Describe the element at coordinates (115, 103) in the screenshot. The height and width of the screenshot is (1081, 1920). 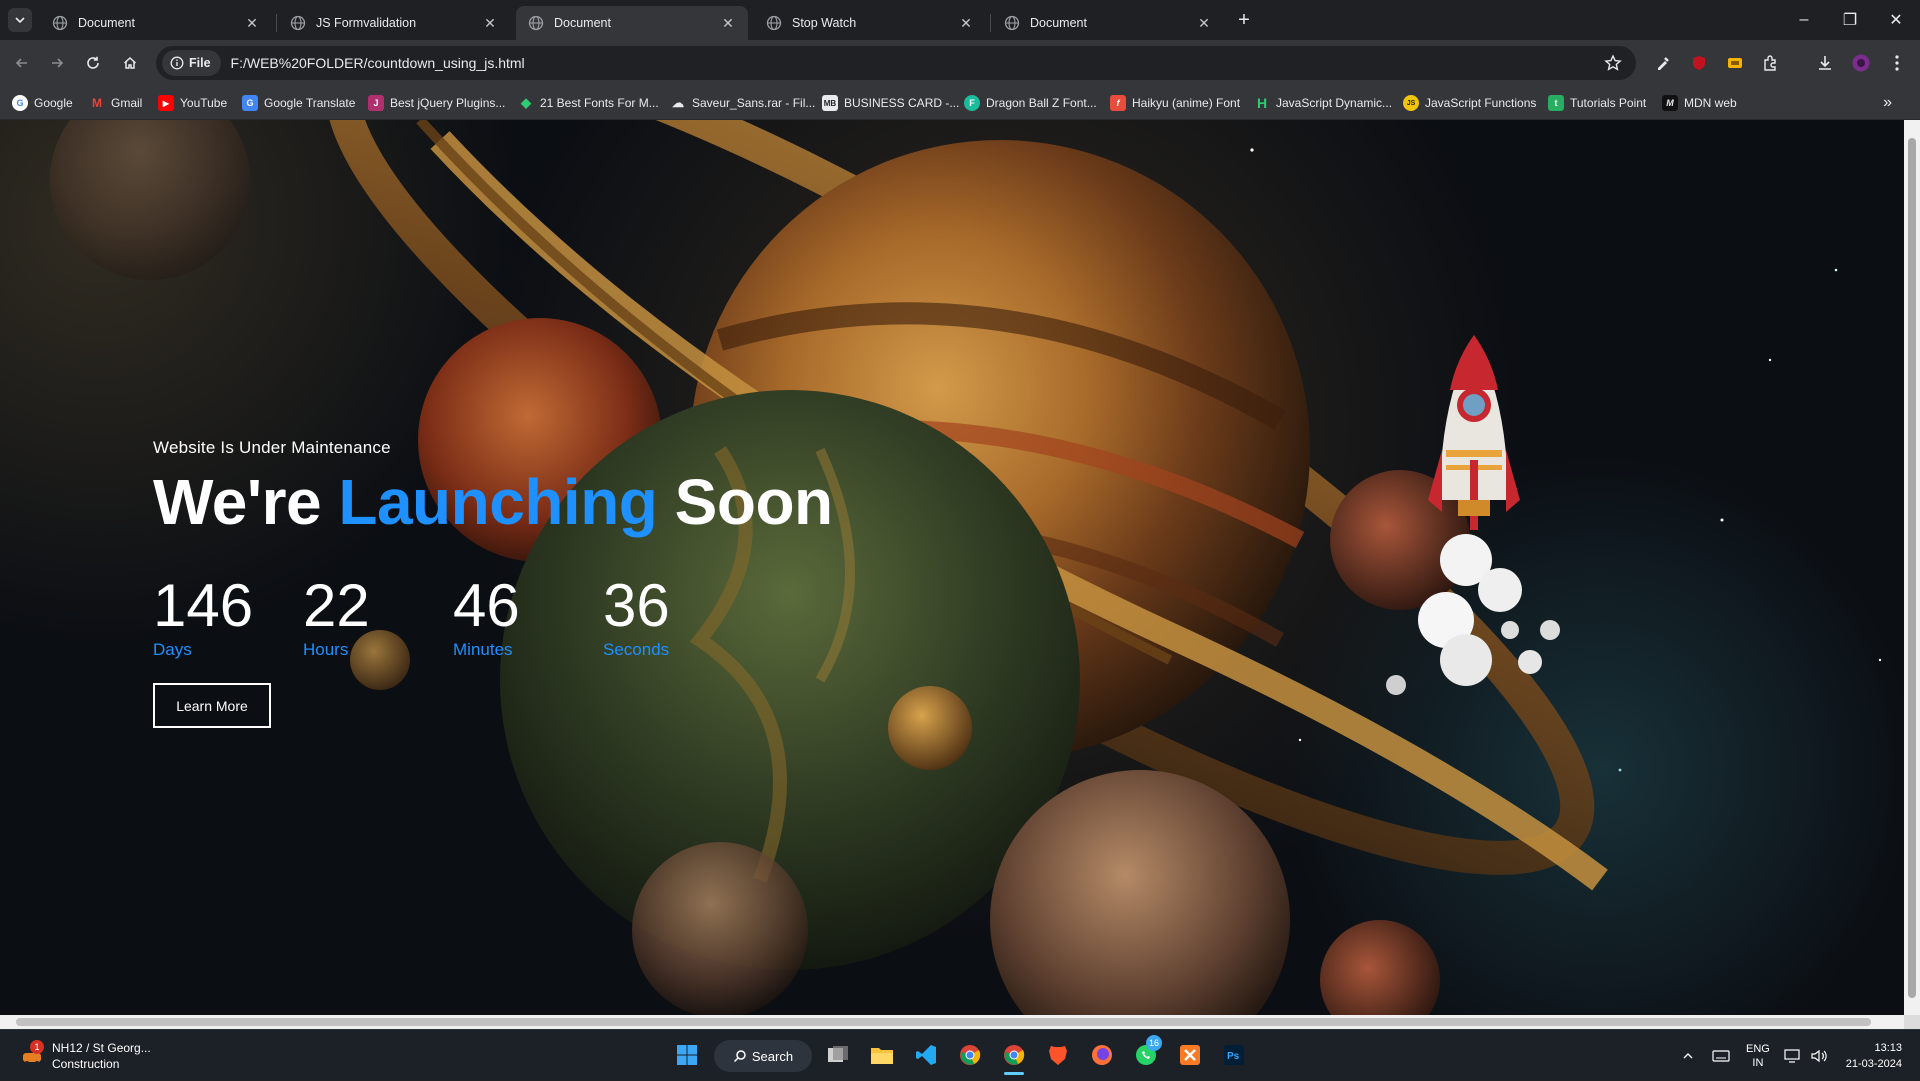
I see `bookmark-gmail: M Gmail` at that location.